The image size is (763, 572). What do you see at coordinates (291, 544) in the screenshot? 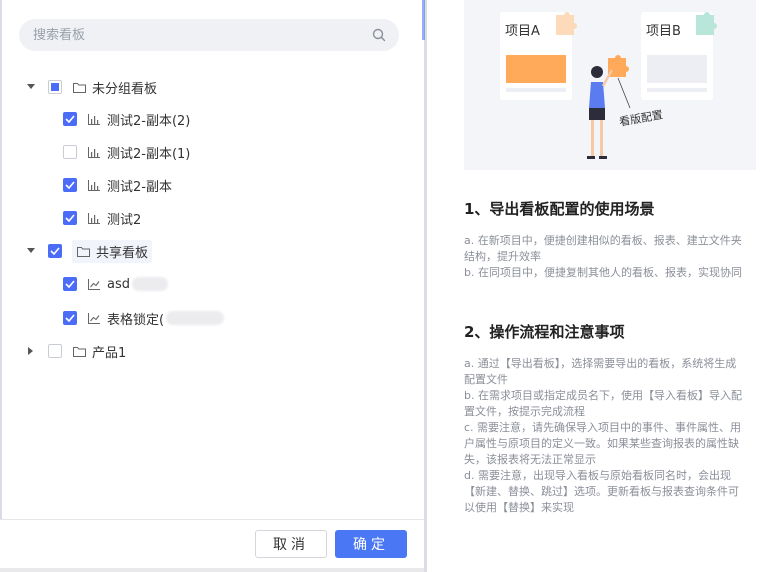
I see `cancel-button: 取消` at bounding box center [291, 544].